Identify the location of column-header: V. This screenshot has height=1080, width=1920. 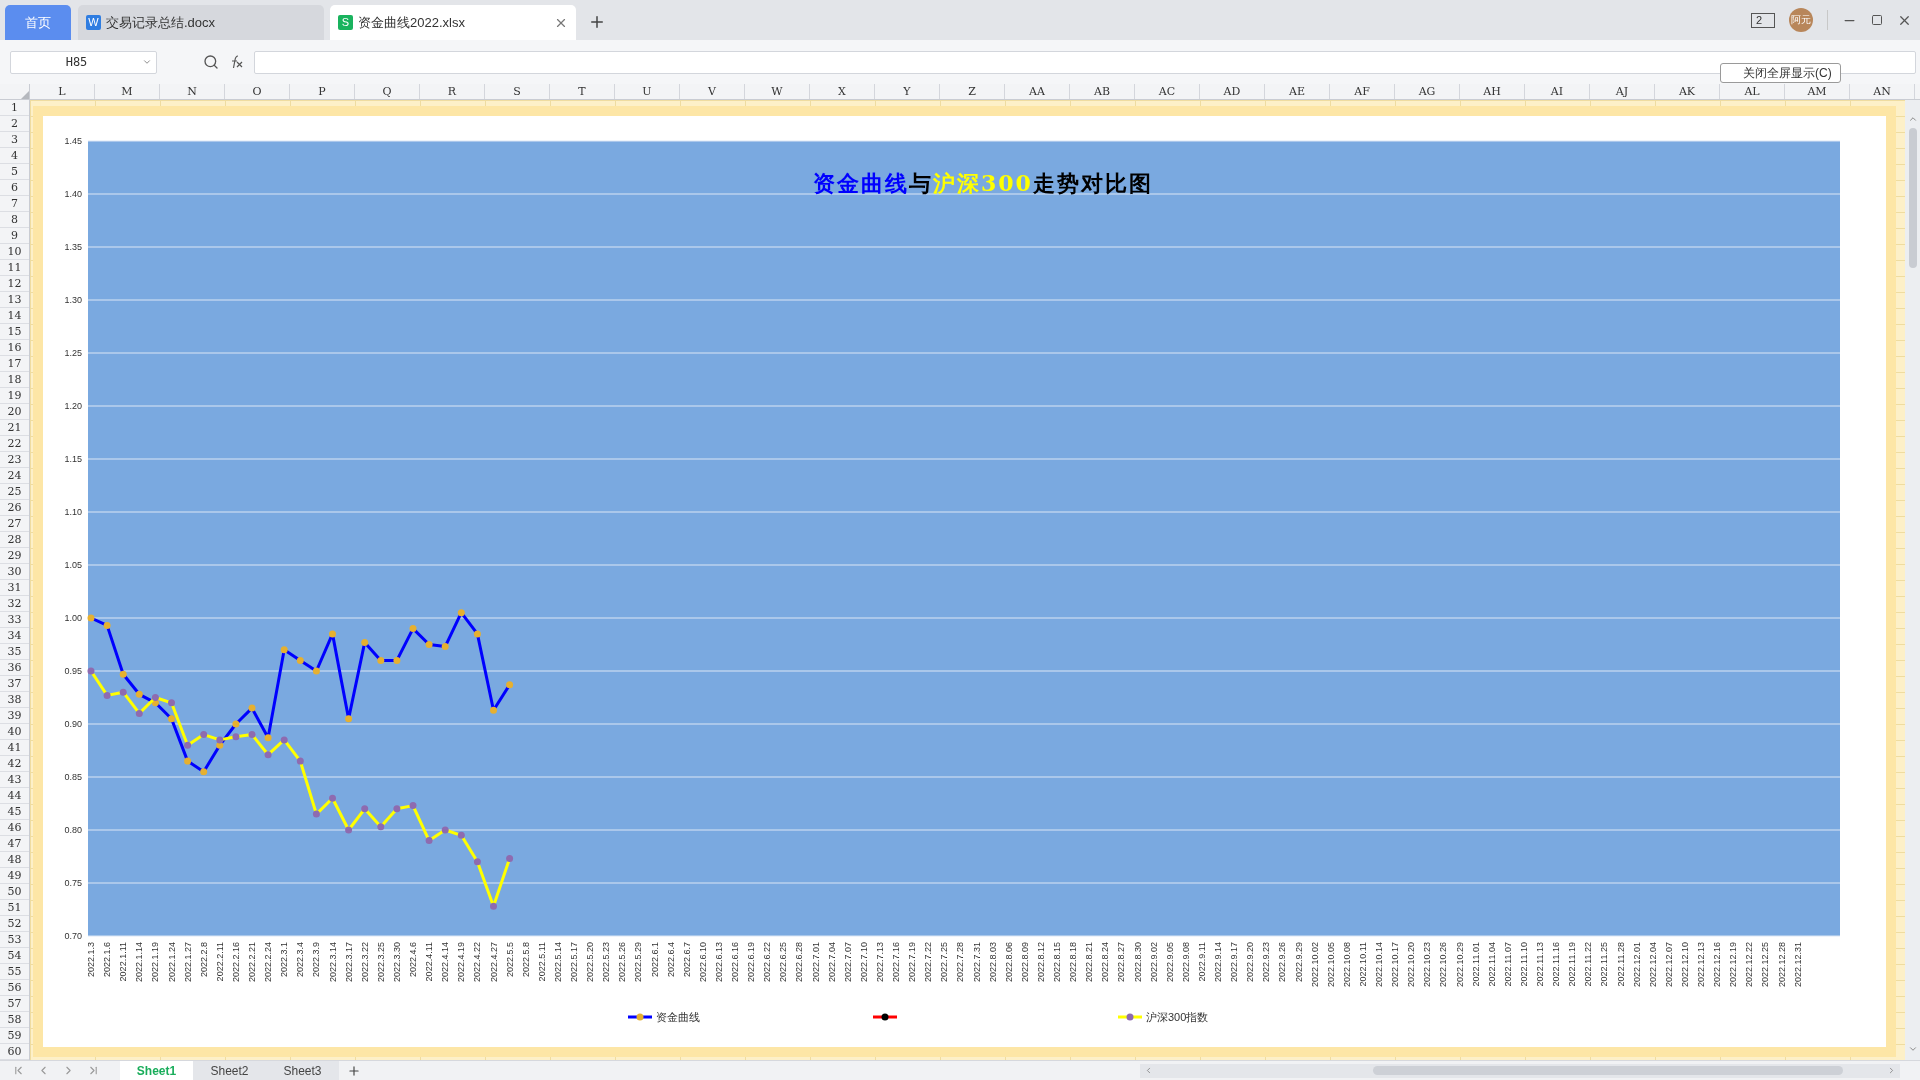
(712, 91).